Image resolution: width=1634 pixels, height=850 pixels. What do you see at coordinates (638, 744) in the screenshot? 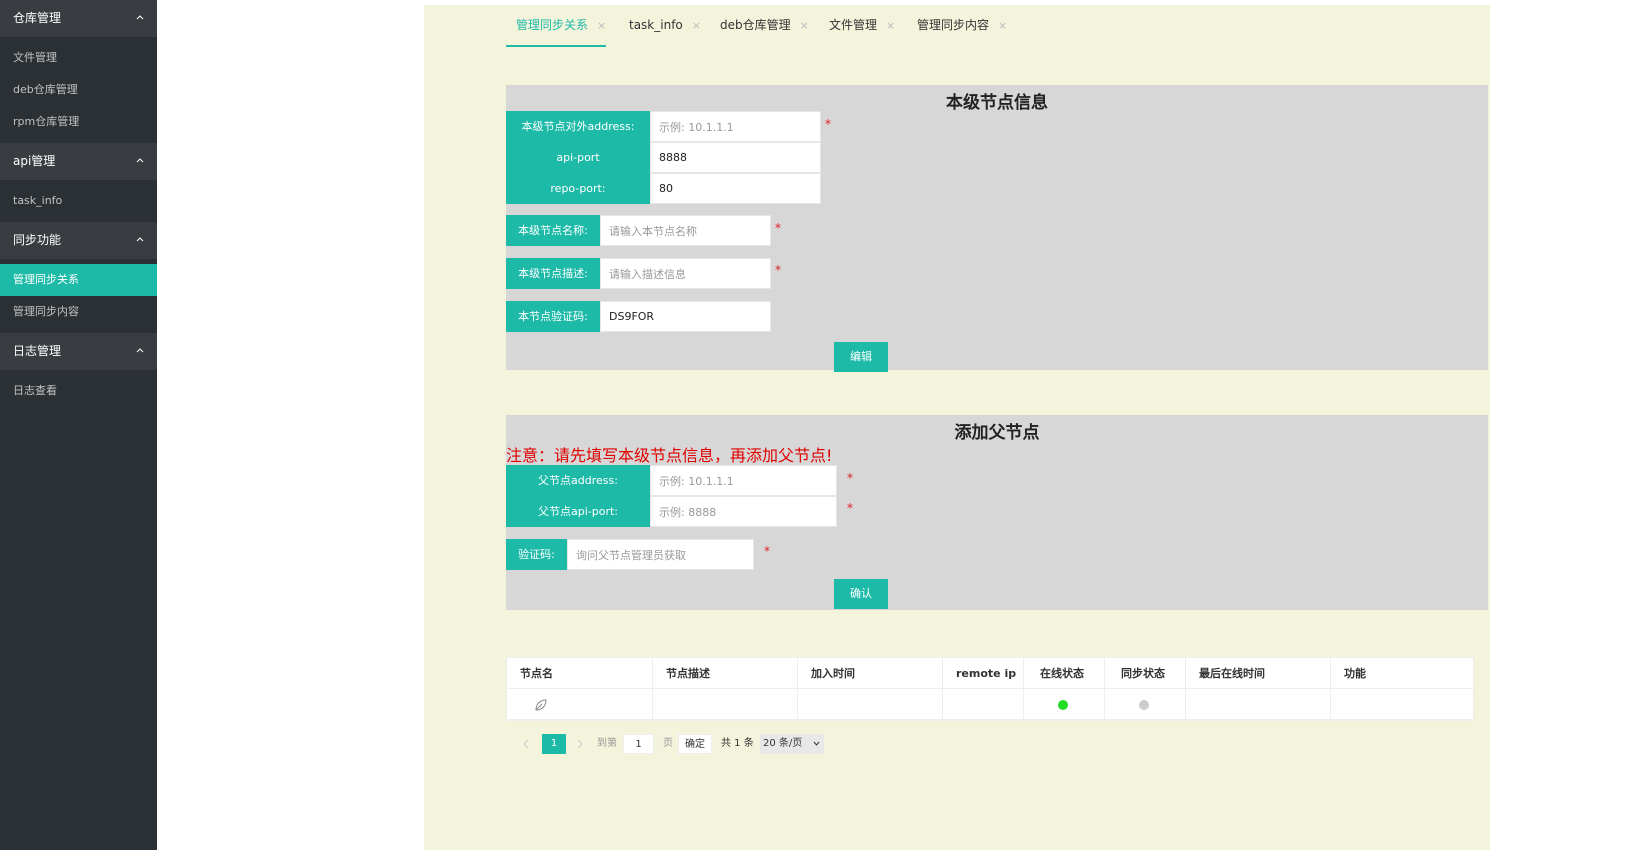
I see `goto-page-input: 1` at bounding box center [638, 744].